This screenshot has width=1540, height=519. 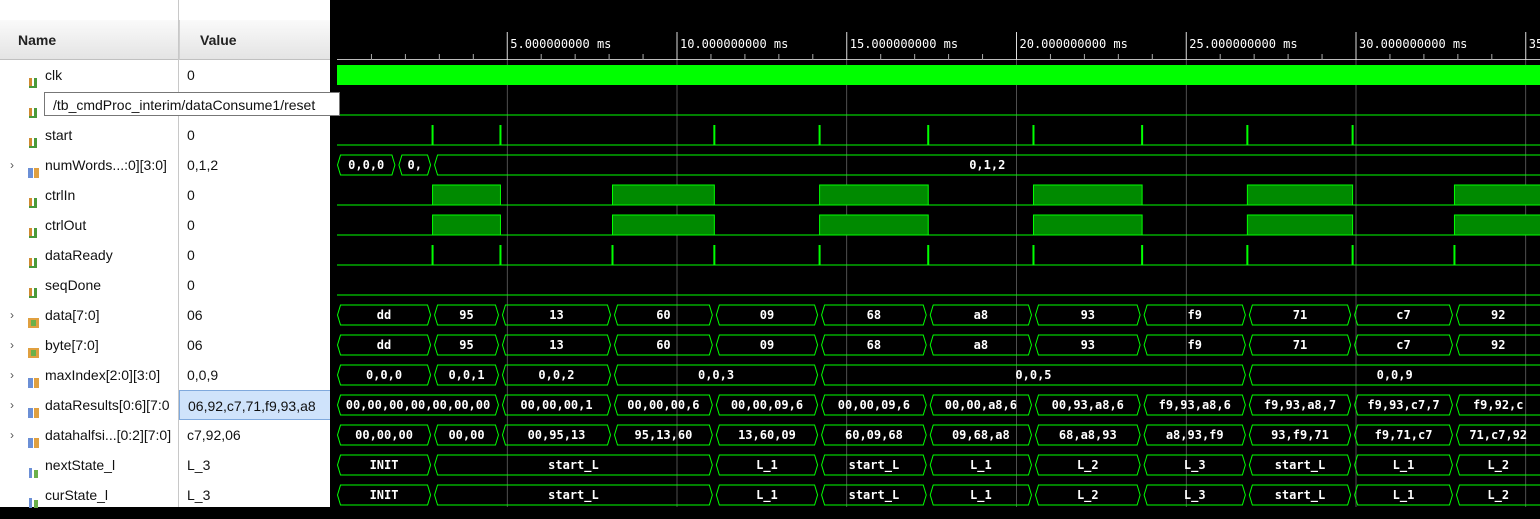 I want to click on bus-value-label: 0,1,2, so click(x=987, y=165).